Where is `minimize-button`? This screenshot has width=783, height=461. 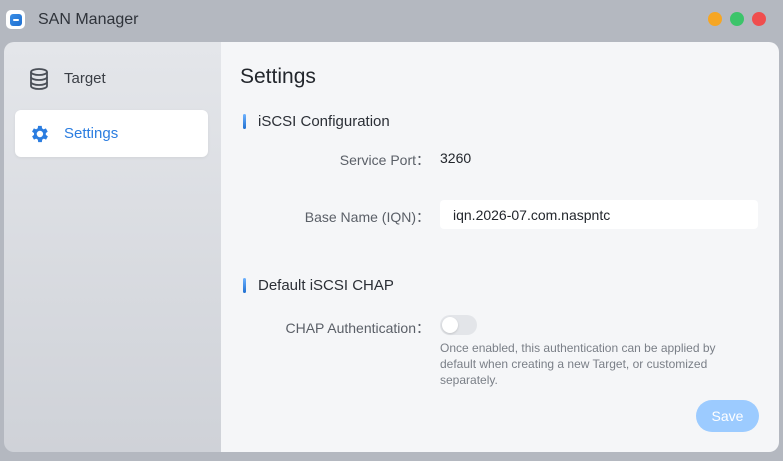
minimize-button is located at coordinates (715, 19).